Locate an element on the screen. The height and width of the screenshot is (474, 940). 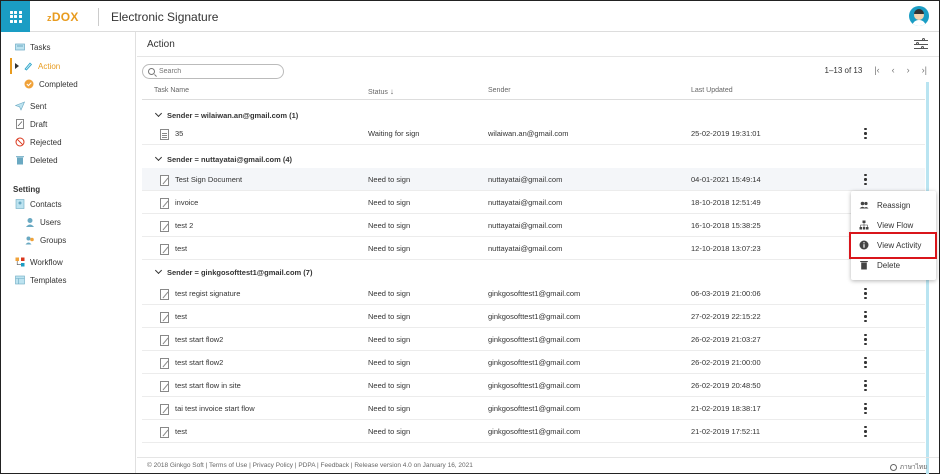
send-icon is located at coordinates (20, 106).